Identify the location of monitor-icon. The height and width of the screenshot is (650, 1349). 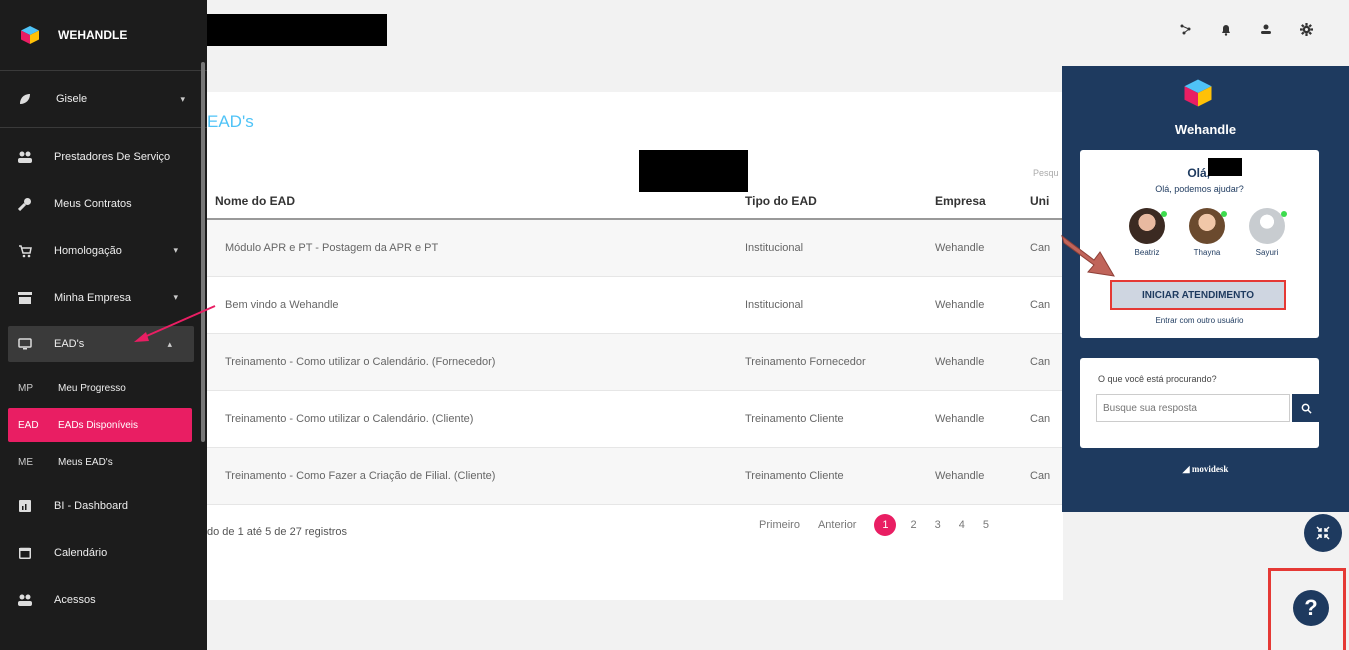
(25, 344).